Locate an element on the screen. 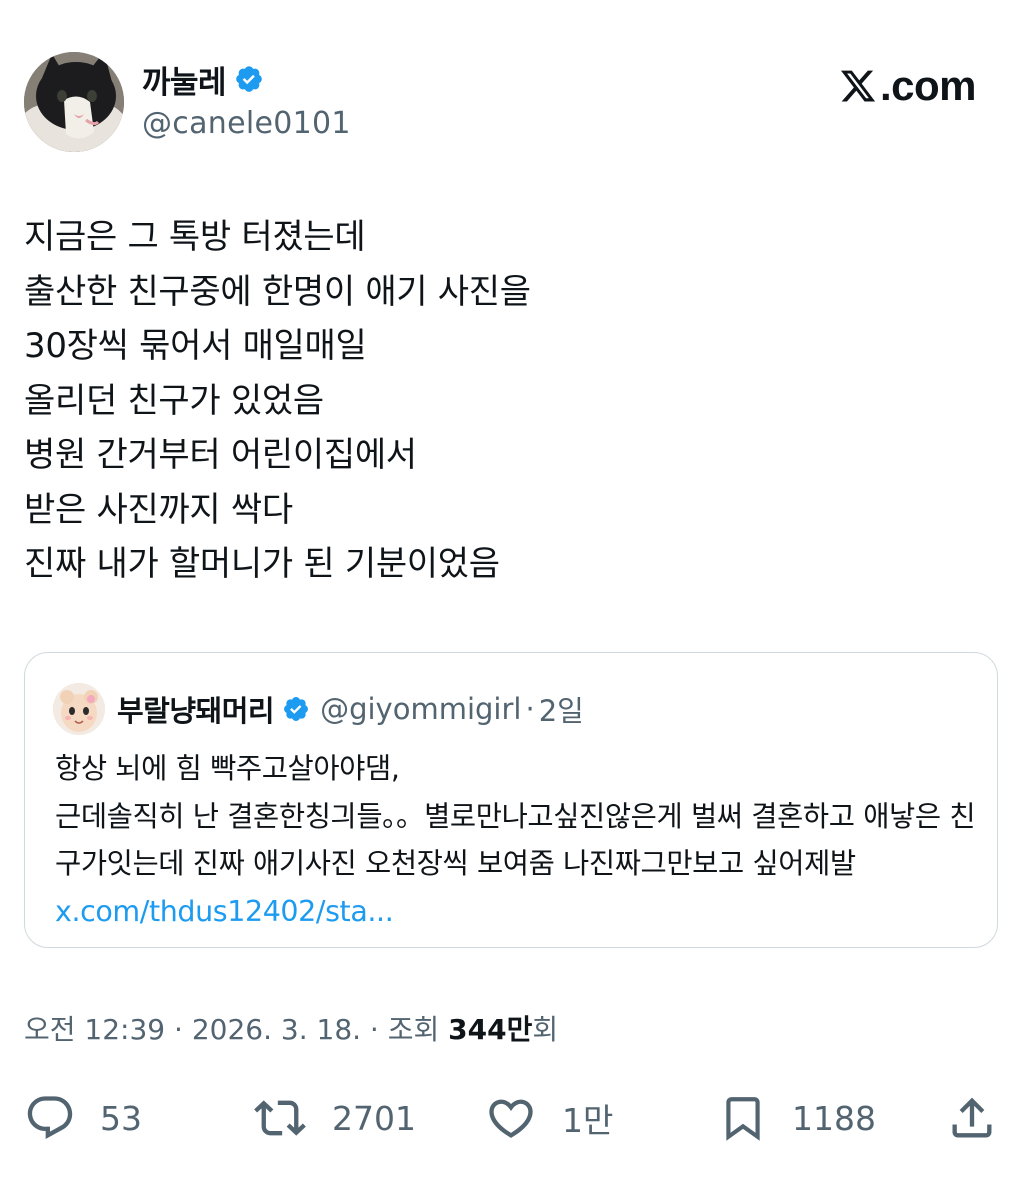 Image resolution: width=1024 pixels, height=1179 pixels. action-bar: 53 2701 1만 1188 is located at coordinates (512, 1118).